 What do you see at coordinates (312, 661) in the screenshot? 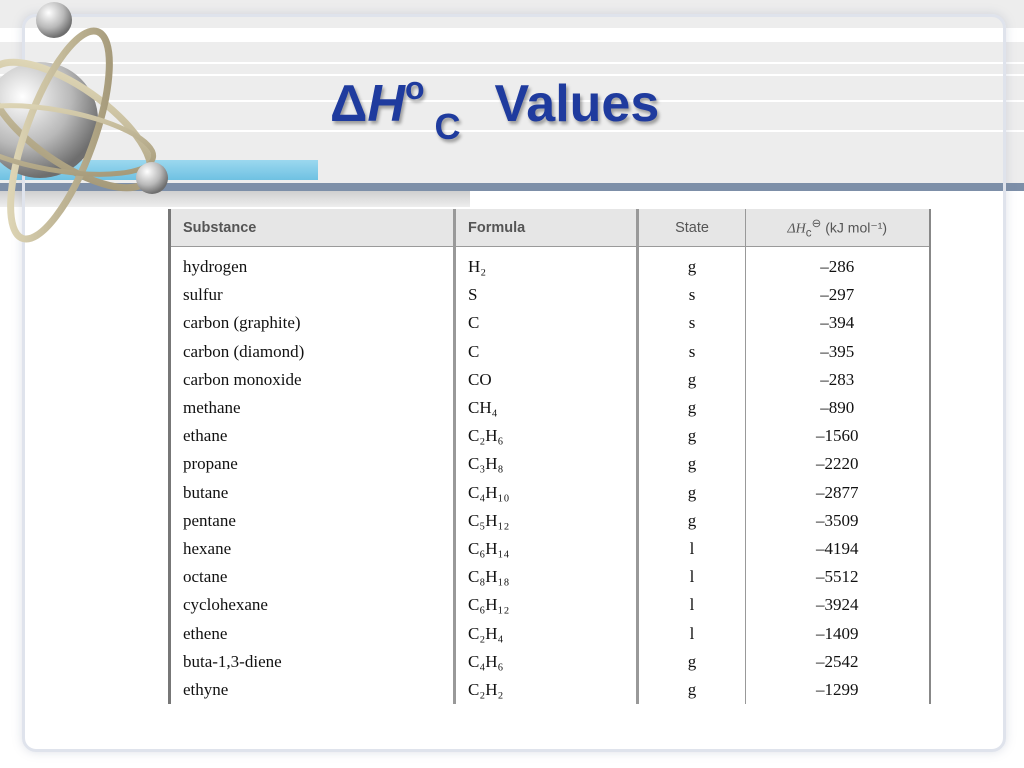
I see `cell-substance: buta-1,3-diene` at bounding box center [312, 661].